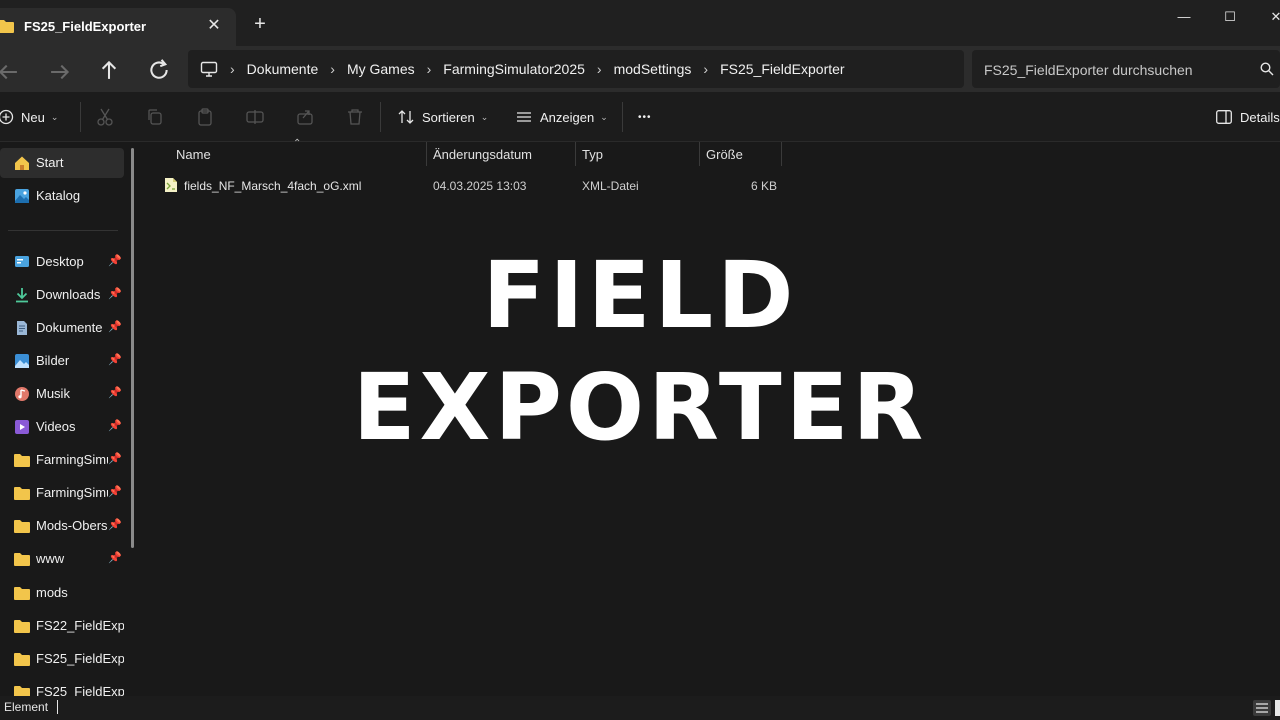 This screenshot has height=720, width=1280. Describe the element at coordinates (640, 23) in the screenshot. I see `title-bar: FS25_FieldExporter ✕ + — ☐ ✕` at that location.